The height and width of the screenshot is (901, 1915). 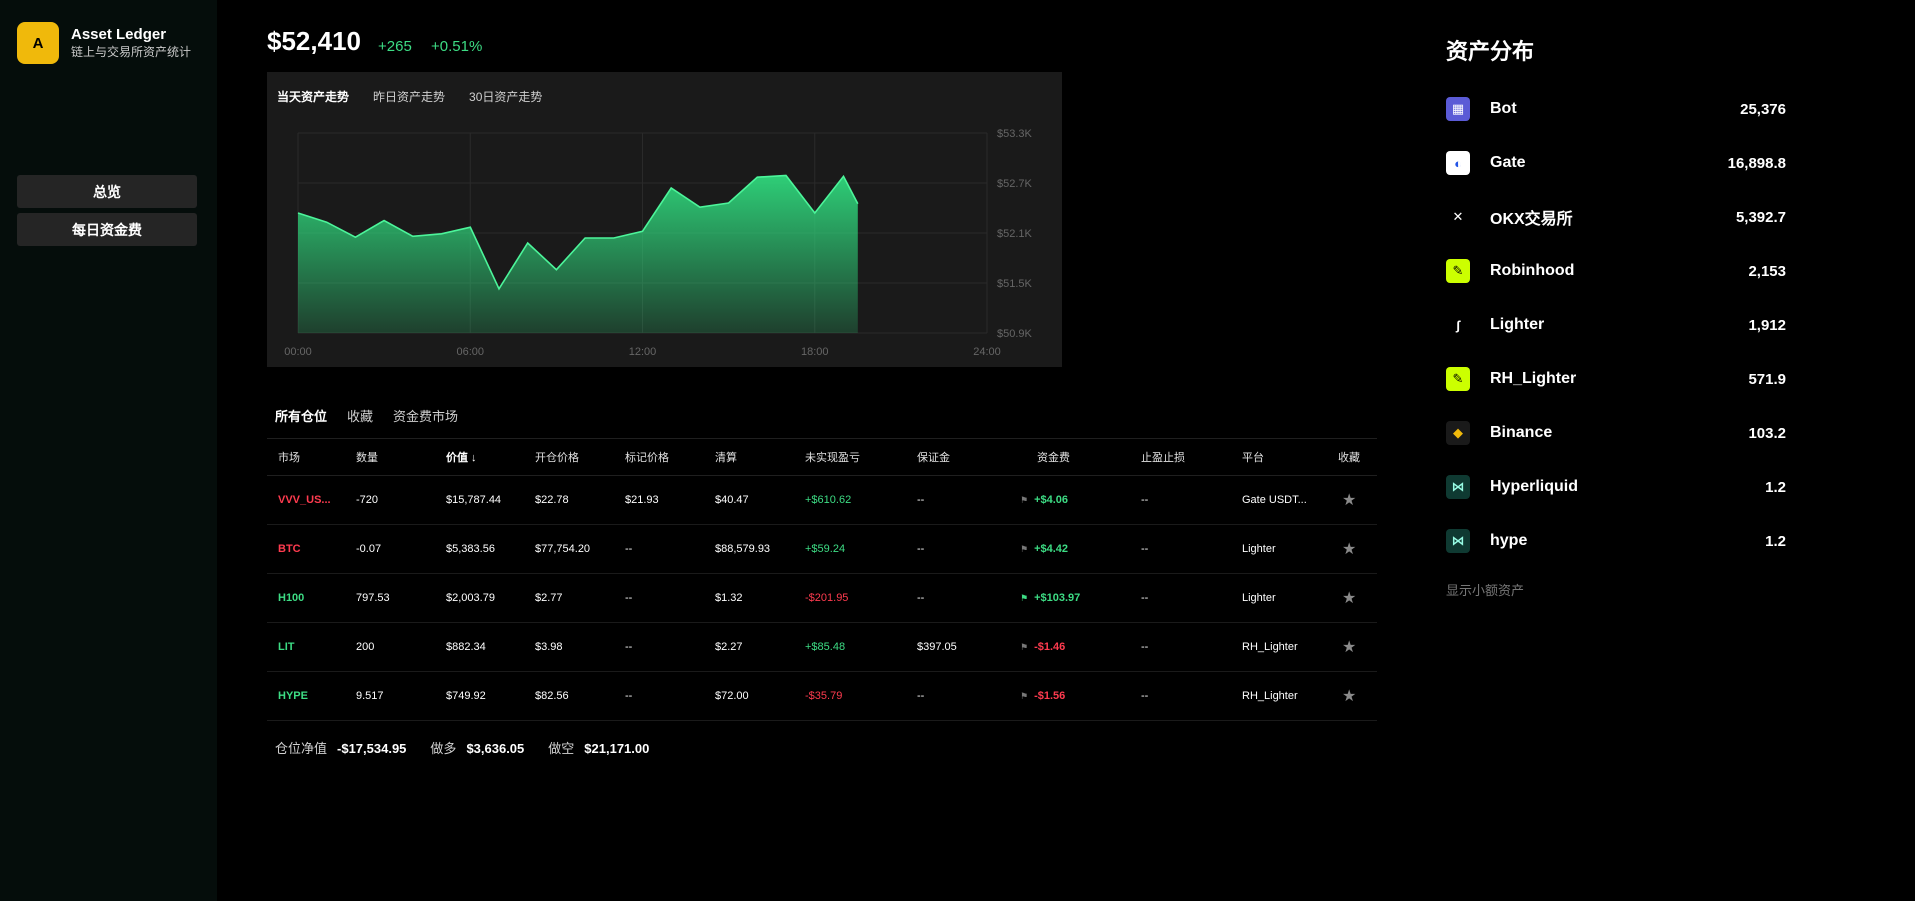 What do you see at coordinates (1616, 163) in the screenshot?
I see `allocation-item: ◐ Gate 16,898.8` at bounding box center [1616, 163].